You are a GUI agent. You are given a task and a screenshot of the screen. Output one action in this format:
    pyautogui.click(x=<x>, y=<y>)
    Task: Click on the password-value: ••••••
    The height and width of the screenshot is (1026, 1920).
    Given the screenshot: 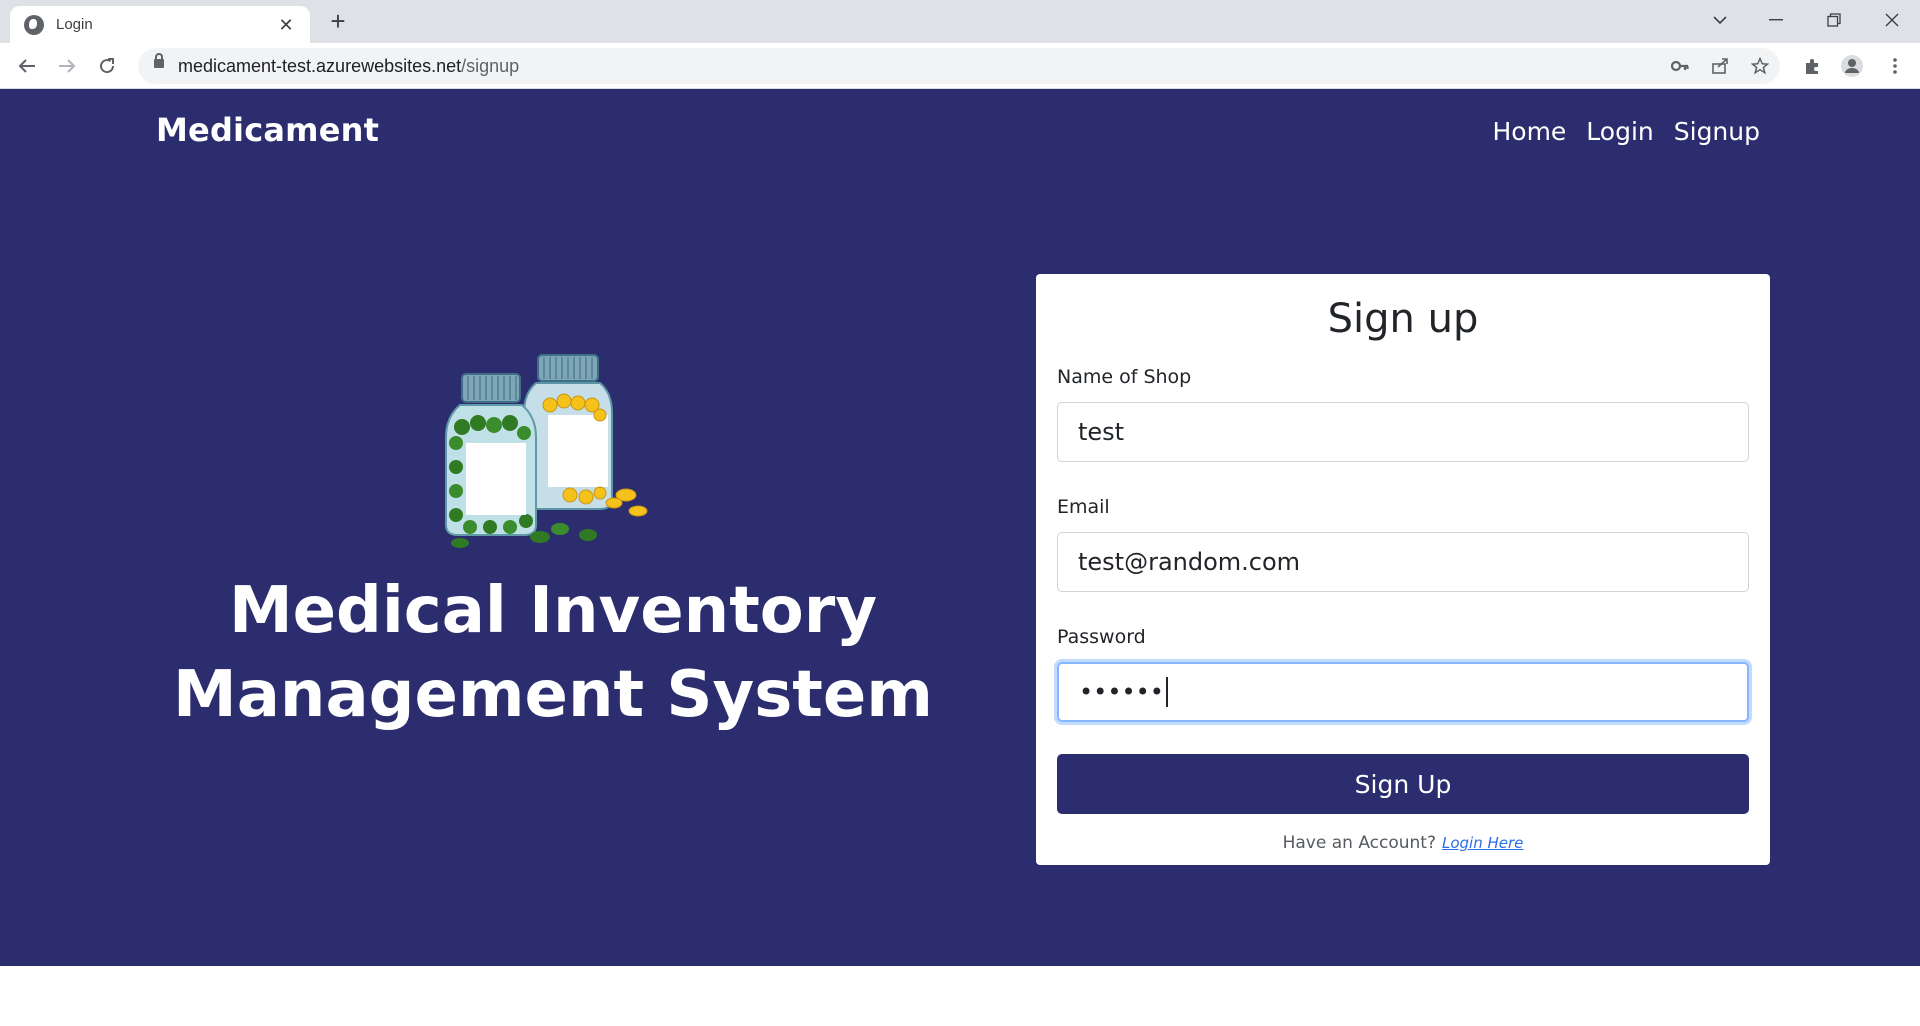 What is the action you would take?
    pyautogui.click(x=1121, y=692)
    